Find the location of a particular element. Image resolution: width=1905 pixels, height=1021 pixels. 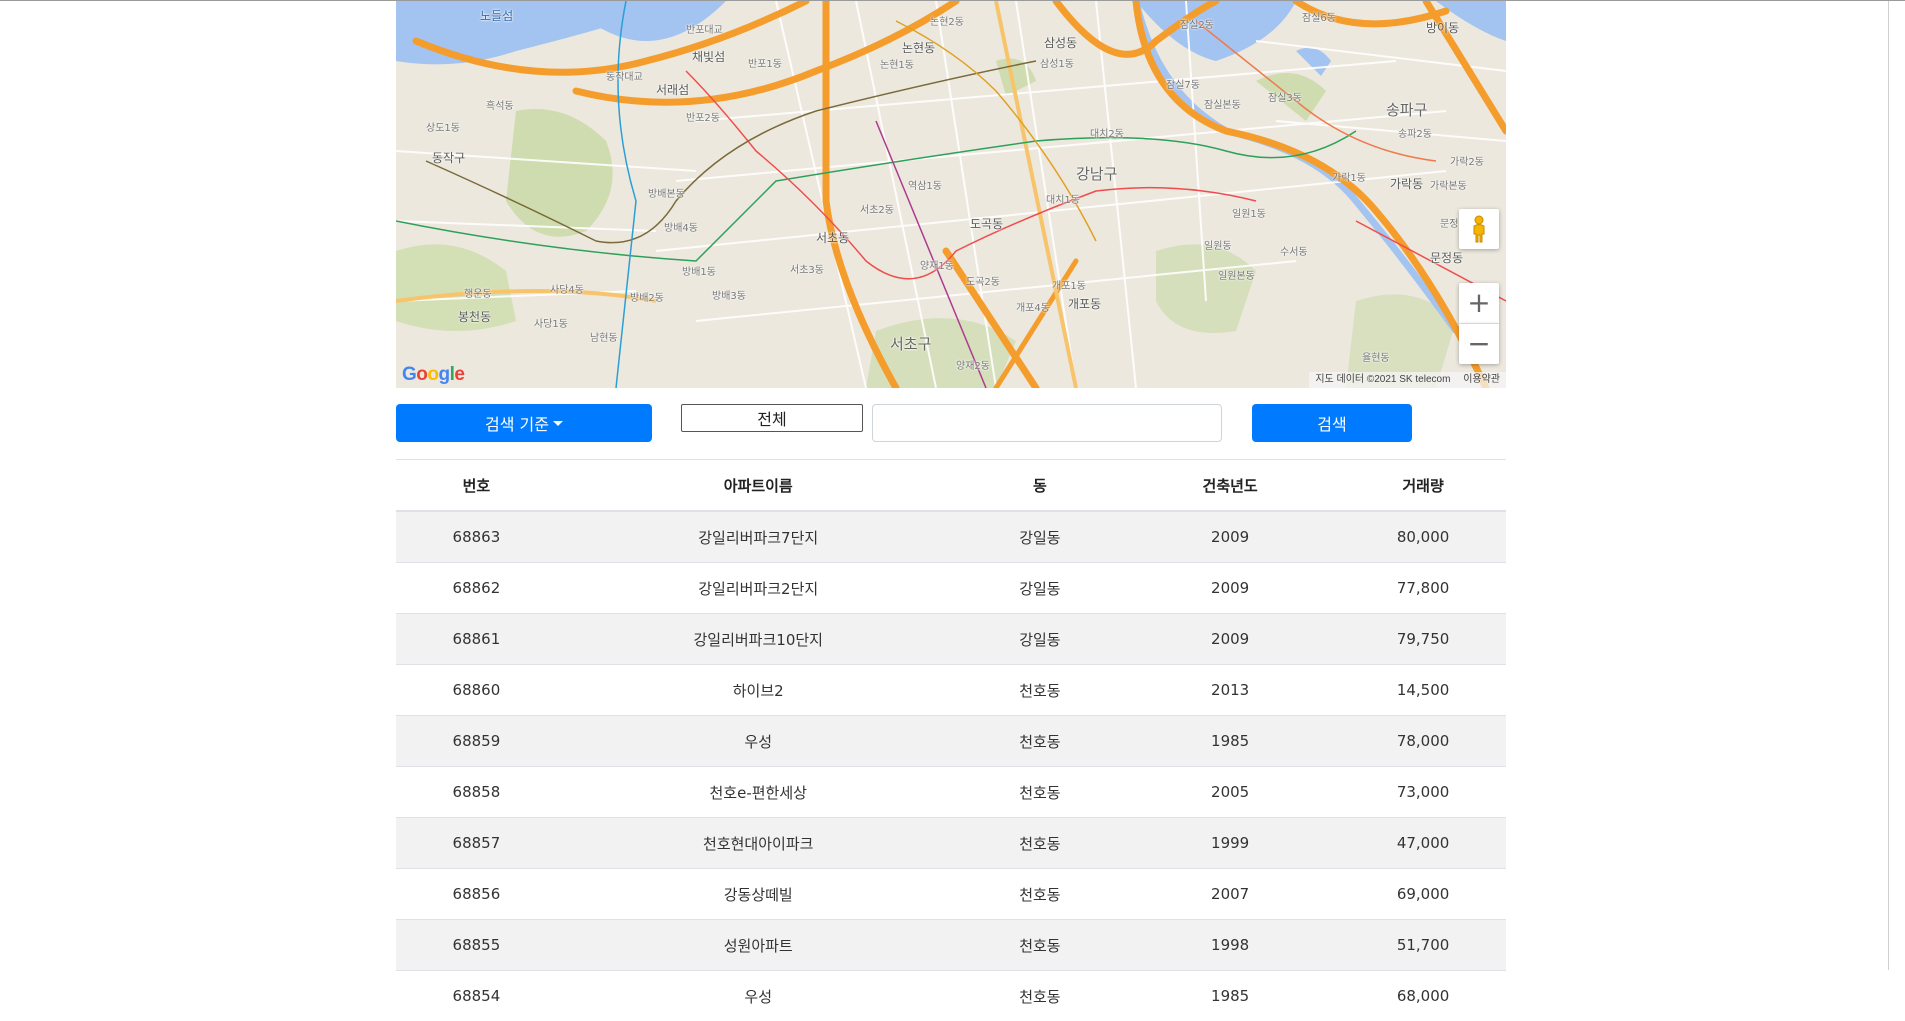

cell-number: 68857 is located at coordinates (476, 843).